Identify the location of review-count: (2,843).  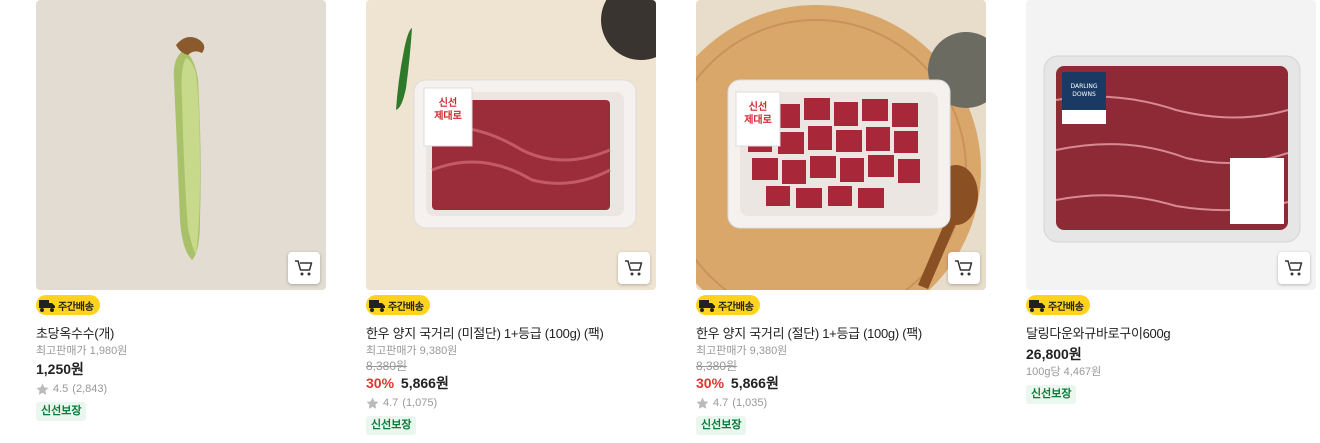
(90, 389).